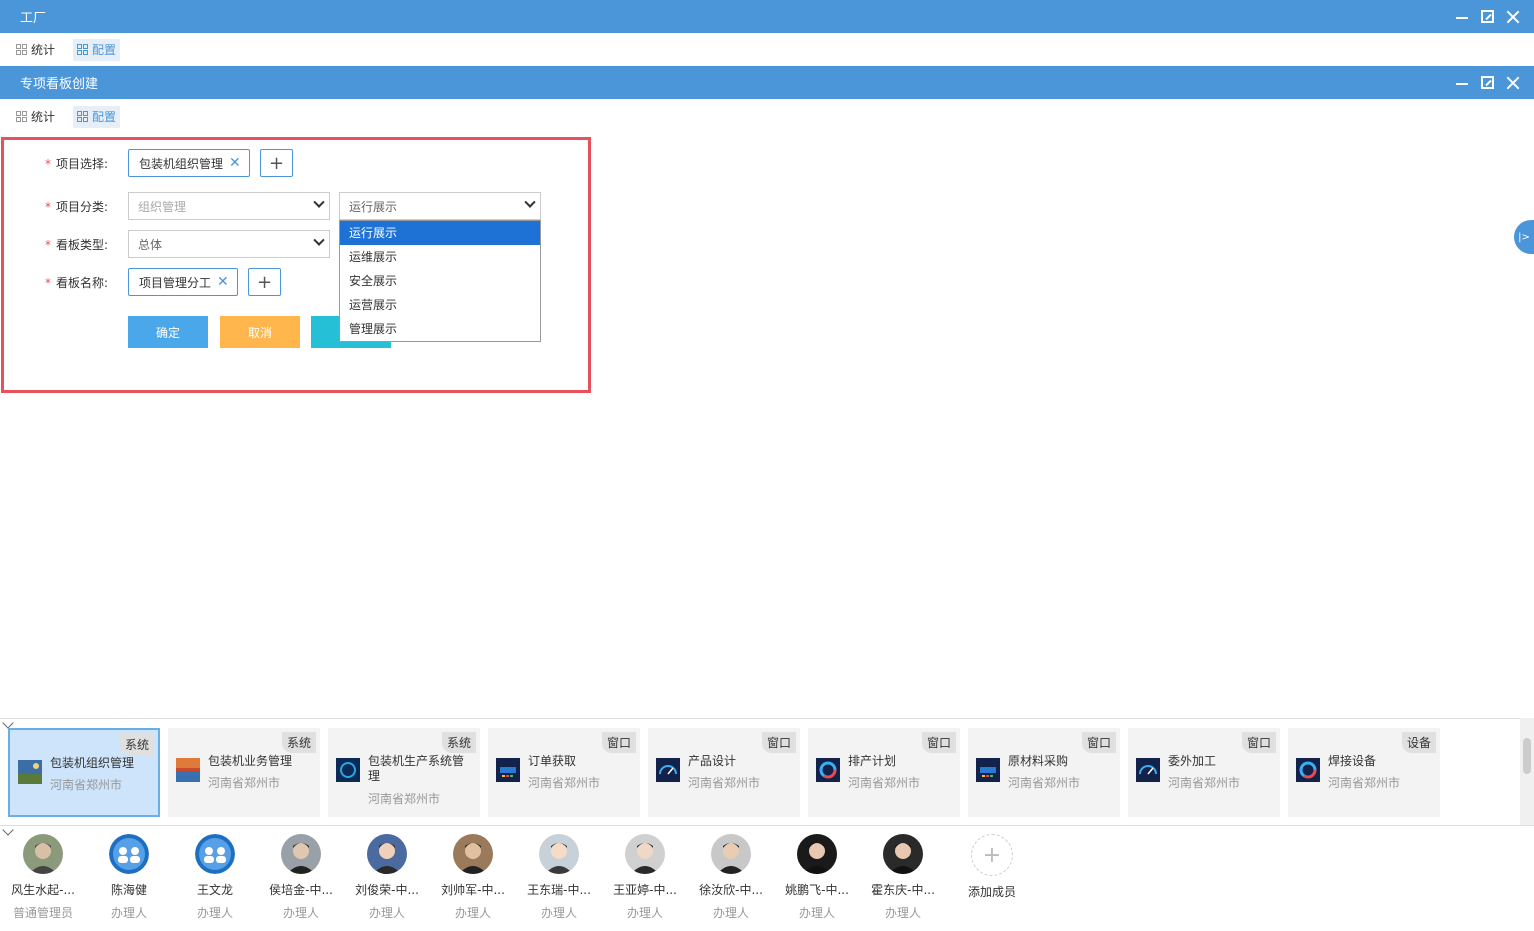  Describe the element at coordinates (387, 877) in the screenshot. I see `member-item: 刘俊荣-中... 办理人` at that location.